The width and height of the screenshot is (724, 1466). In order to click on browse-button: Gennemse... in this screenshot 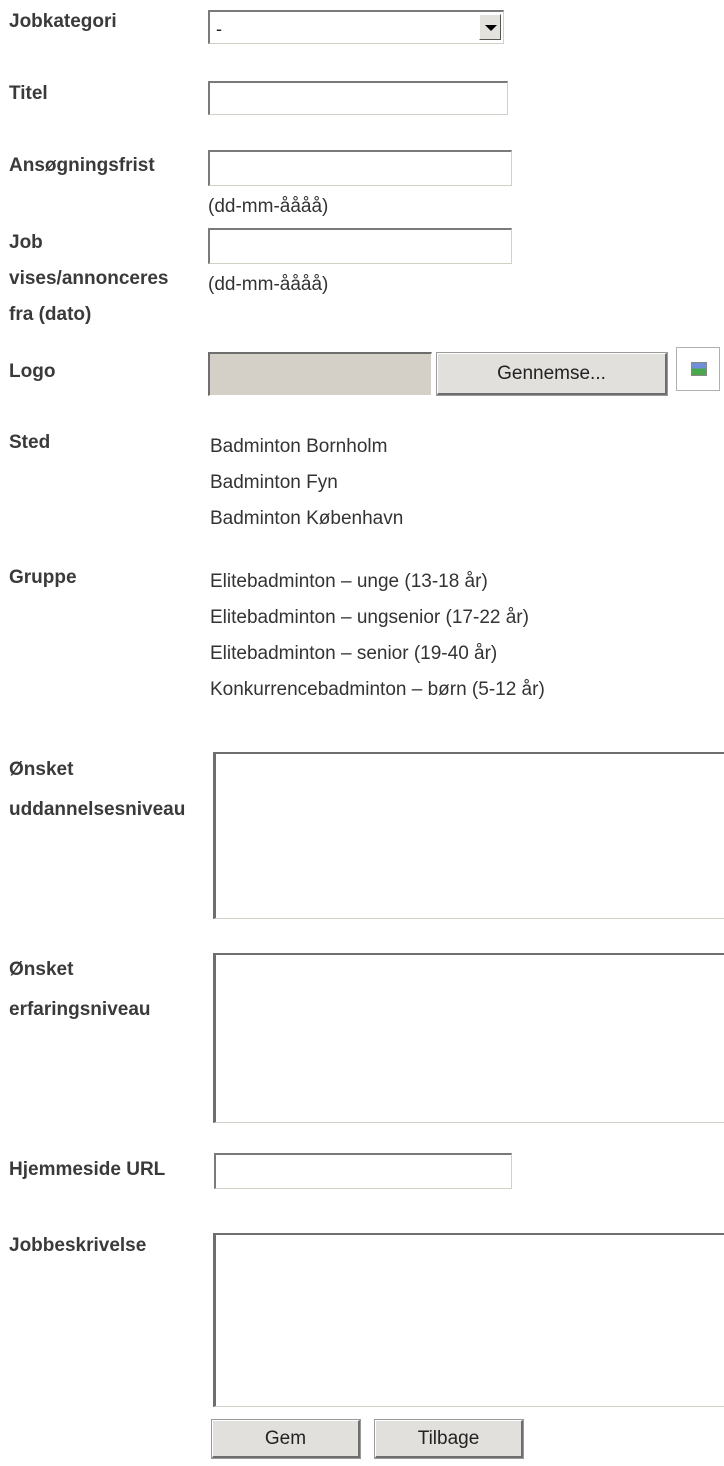, I will do `click(552, 374)`.